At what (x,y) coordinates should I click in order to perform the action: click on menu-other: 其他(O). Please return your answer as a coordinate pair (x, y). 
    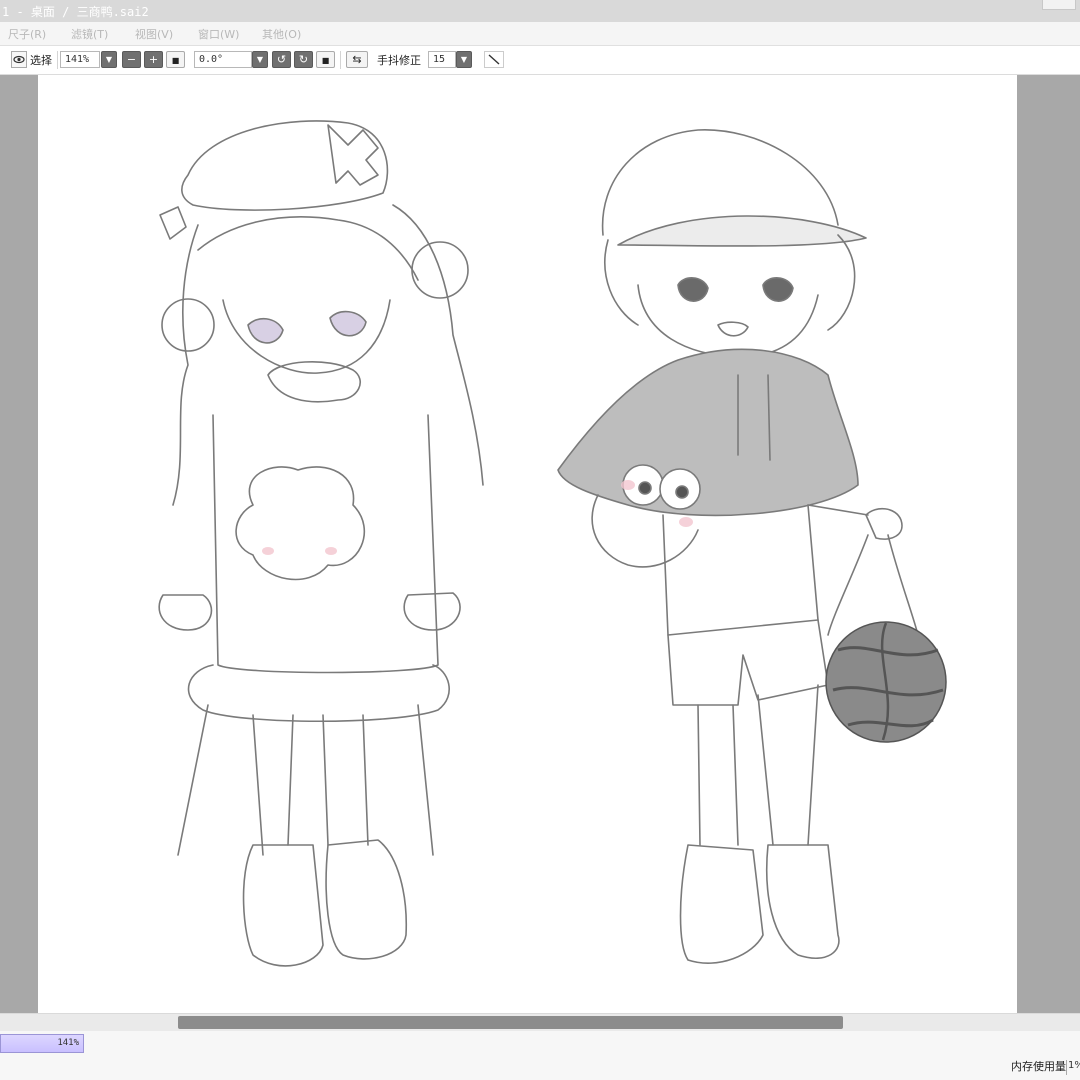
    Looking at the image, I should click on (281, 34).